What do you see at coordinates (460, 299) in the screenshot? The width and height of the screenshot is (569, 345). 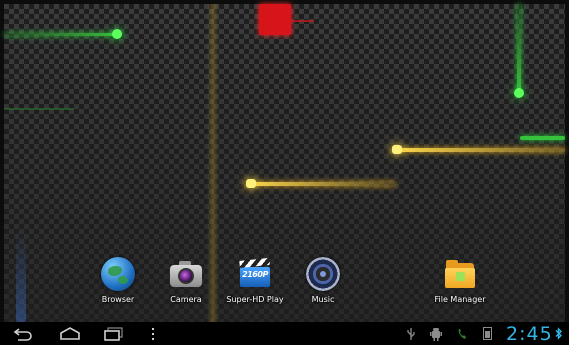 I see `app-label: File Manager` at bounding box center [460, 299].